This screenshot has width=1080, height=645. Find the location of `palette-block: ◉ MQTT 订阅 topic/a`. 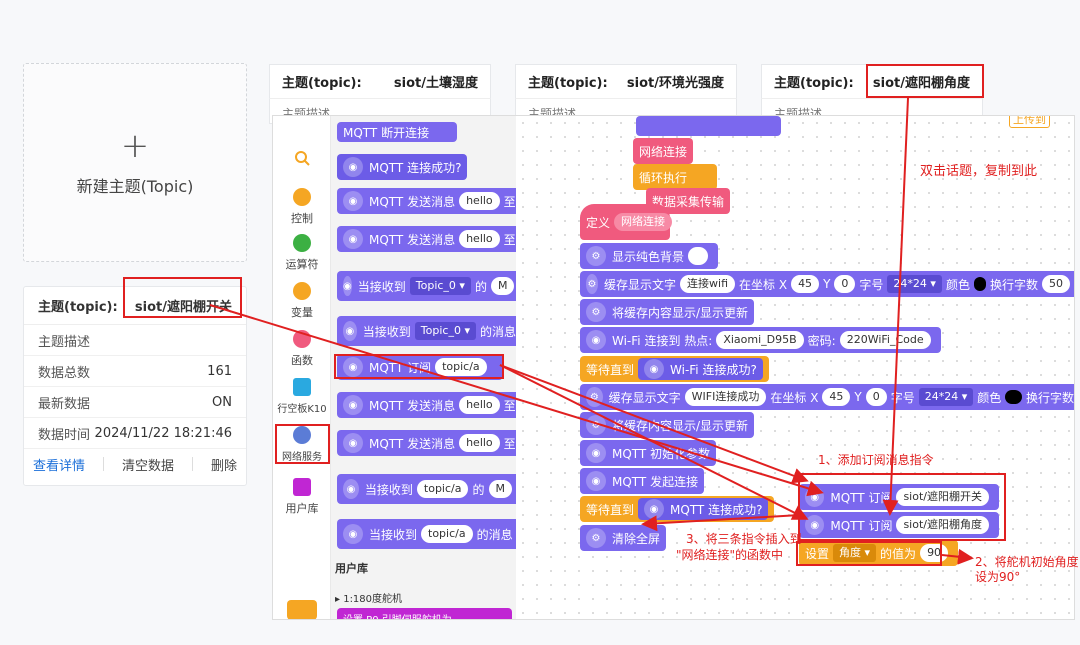

palette-block: ◉ MQTT 订阅 topic/a is located at coordinates (420, 367).